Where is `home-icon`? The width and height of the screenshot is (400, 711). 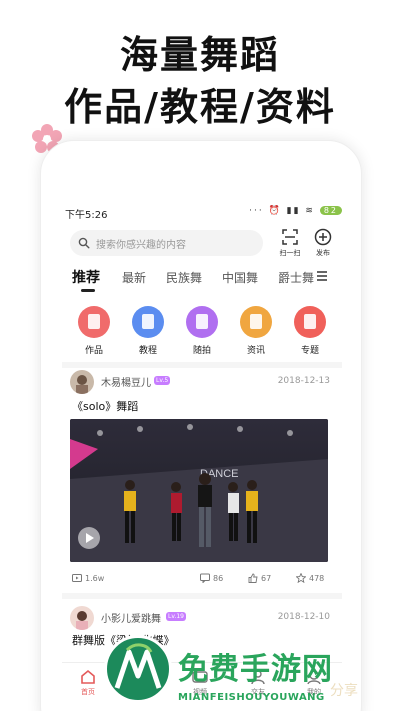
home-icon is located at coordinates (88, 676).